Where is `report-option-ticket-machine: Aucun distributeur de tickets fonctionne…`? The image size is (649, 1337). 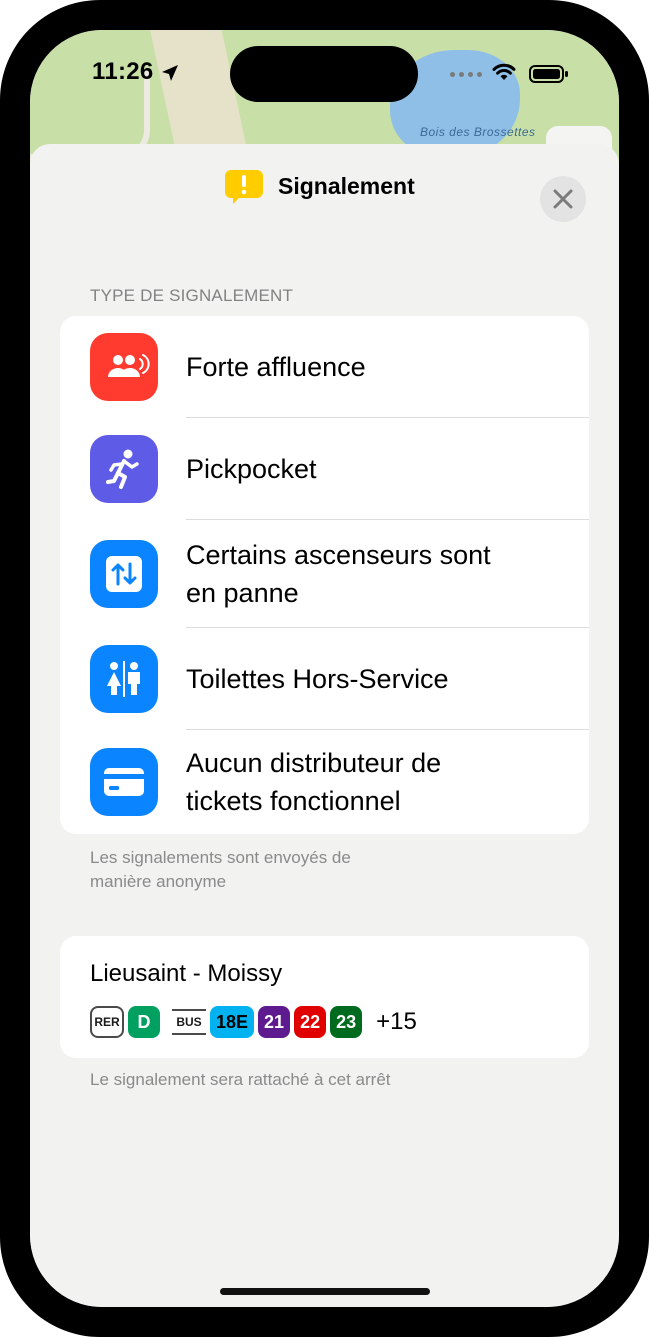
report-option-ticket-machine: Aucun distributeur de tickets fonctionne… is located at coordinates (324, 782).